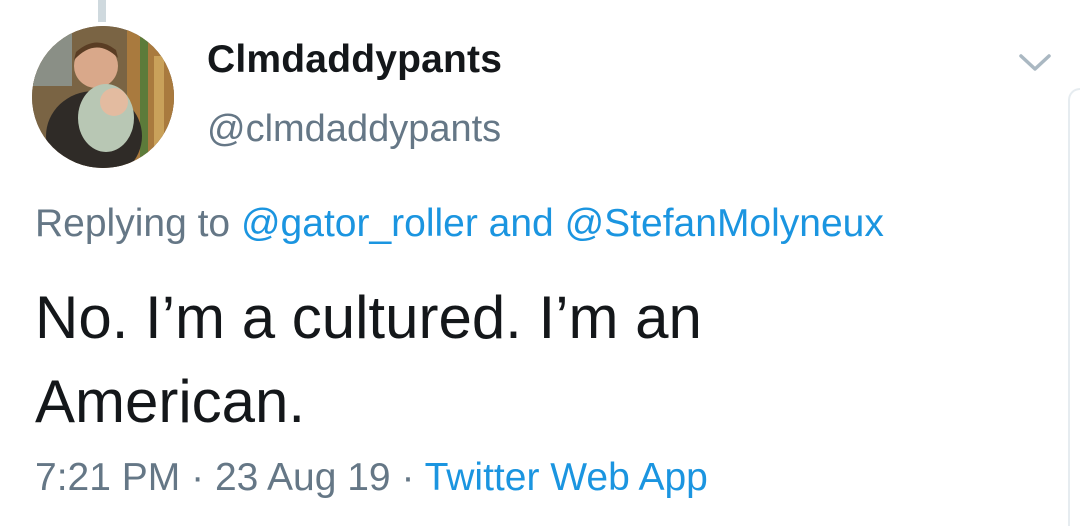 The height and width of the screenshot is (526, 1080). What do you see at coordinates (133, 223) in the screenshot?
I see `replying-to-label: Replying to` at bounding box center [133, 223].